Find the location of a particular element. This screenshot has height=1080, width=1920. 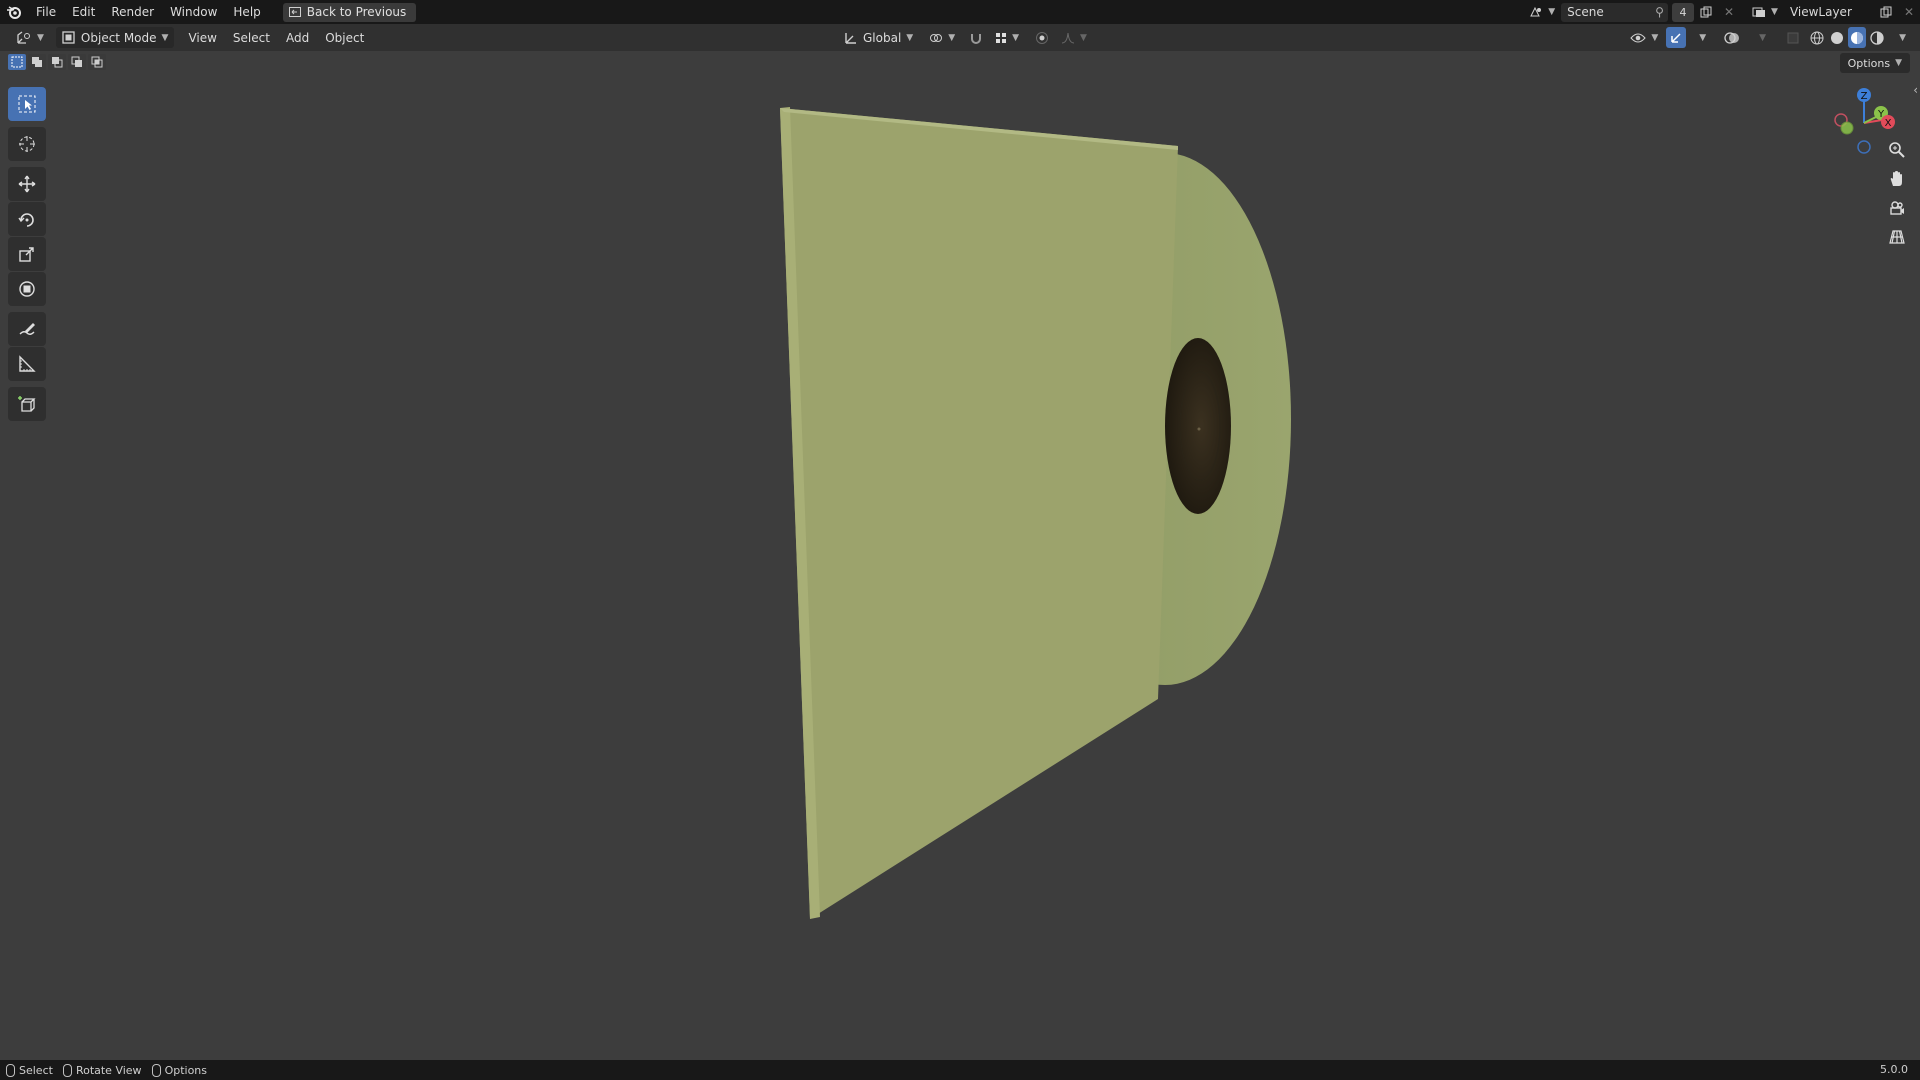

wireframe-shading-button is located at coordinates (1817, 37).